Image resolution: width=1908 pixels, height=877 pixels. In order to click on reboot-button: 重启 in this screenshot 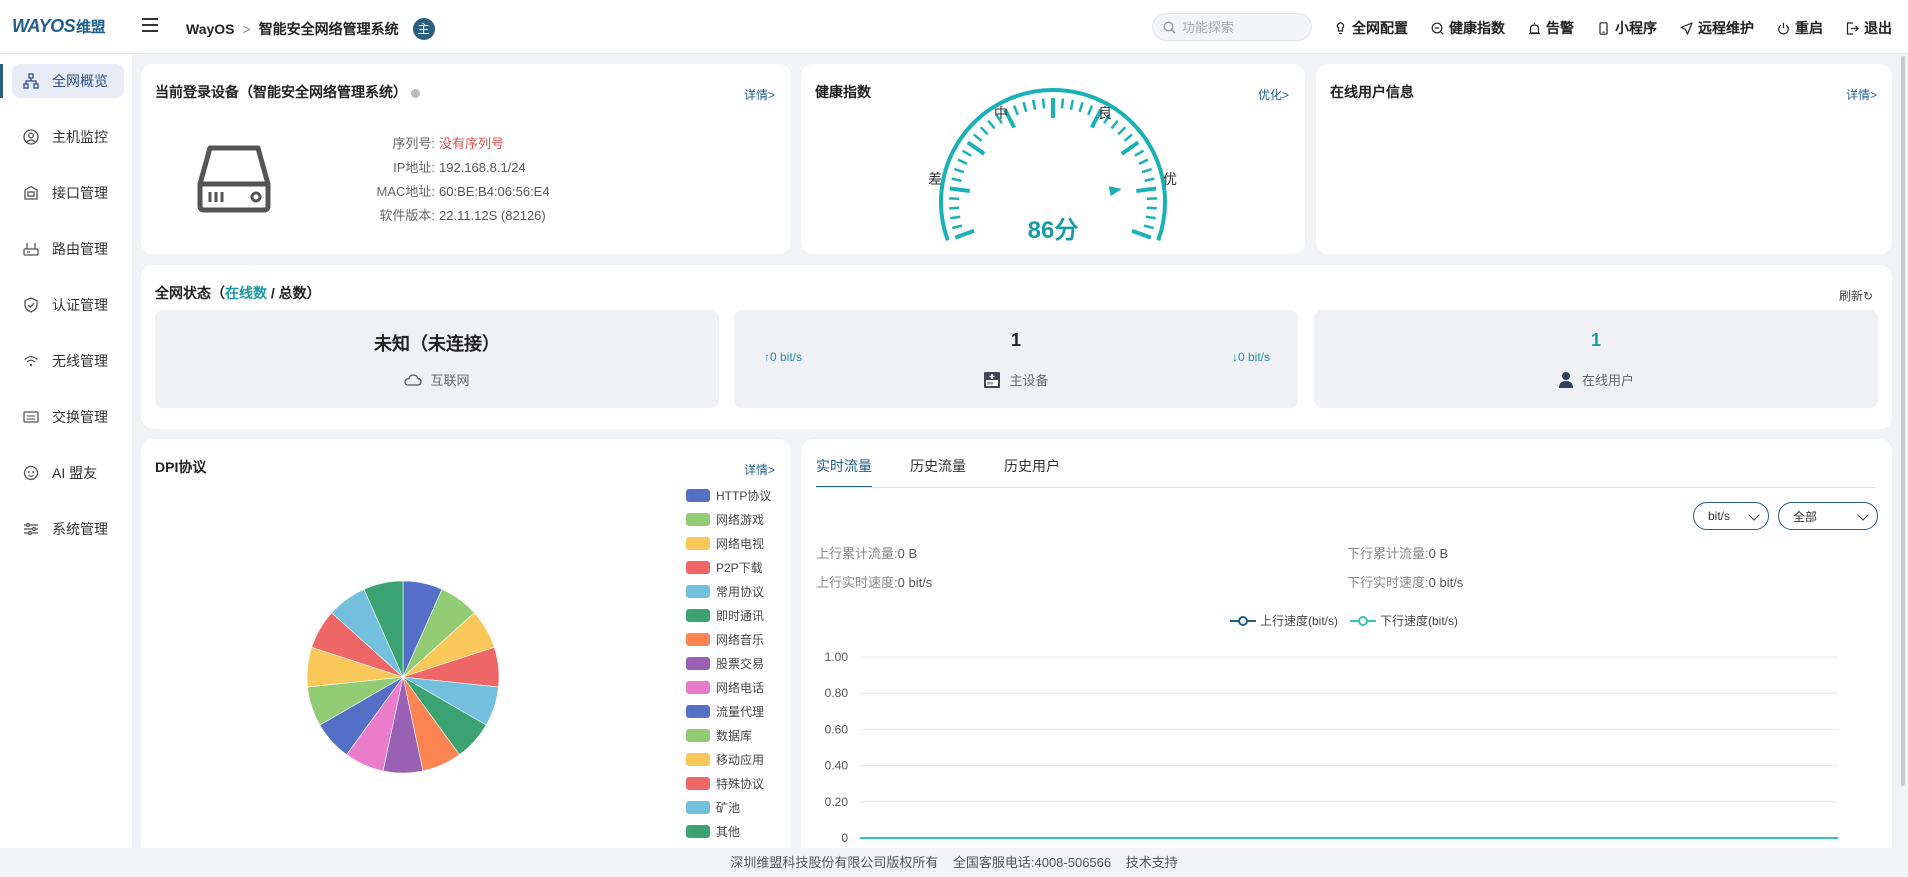, I will do `click(1800, 28)`.